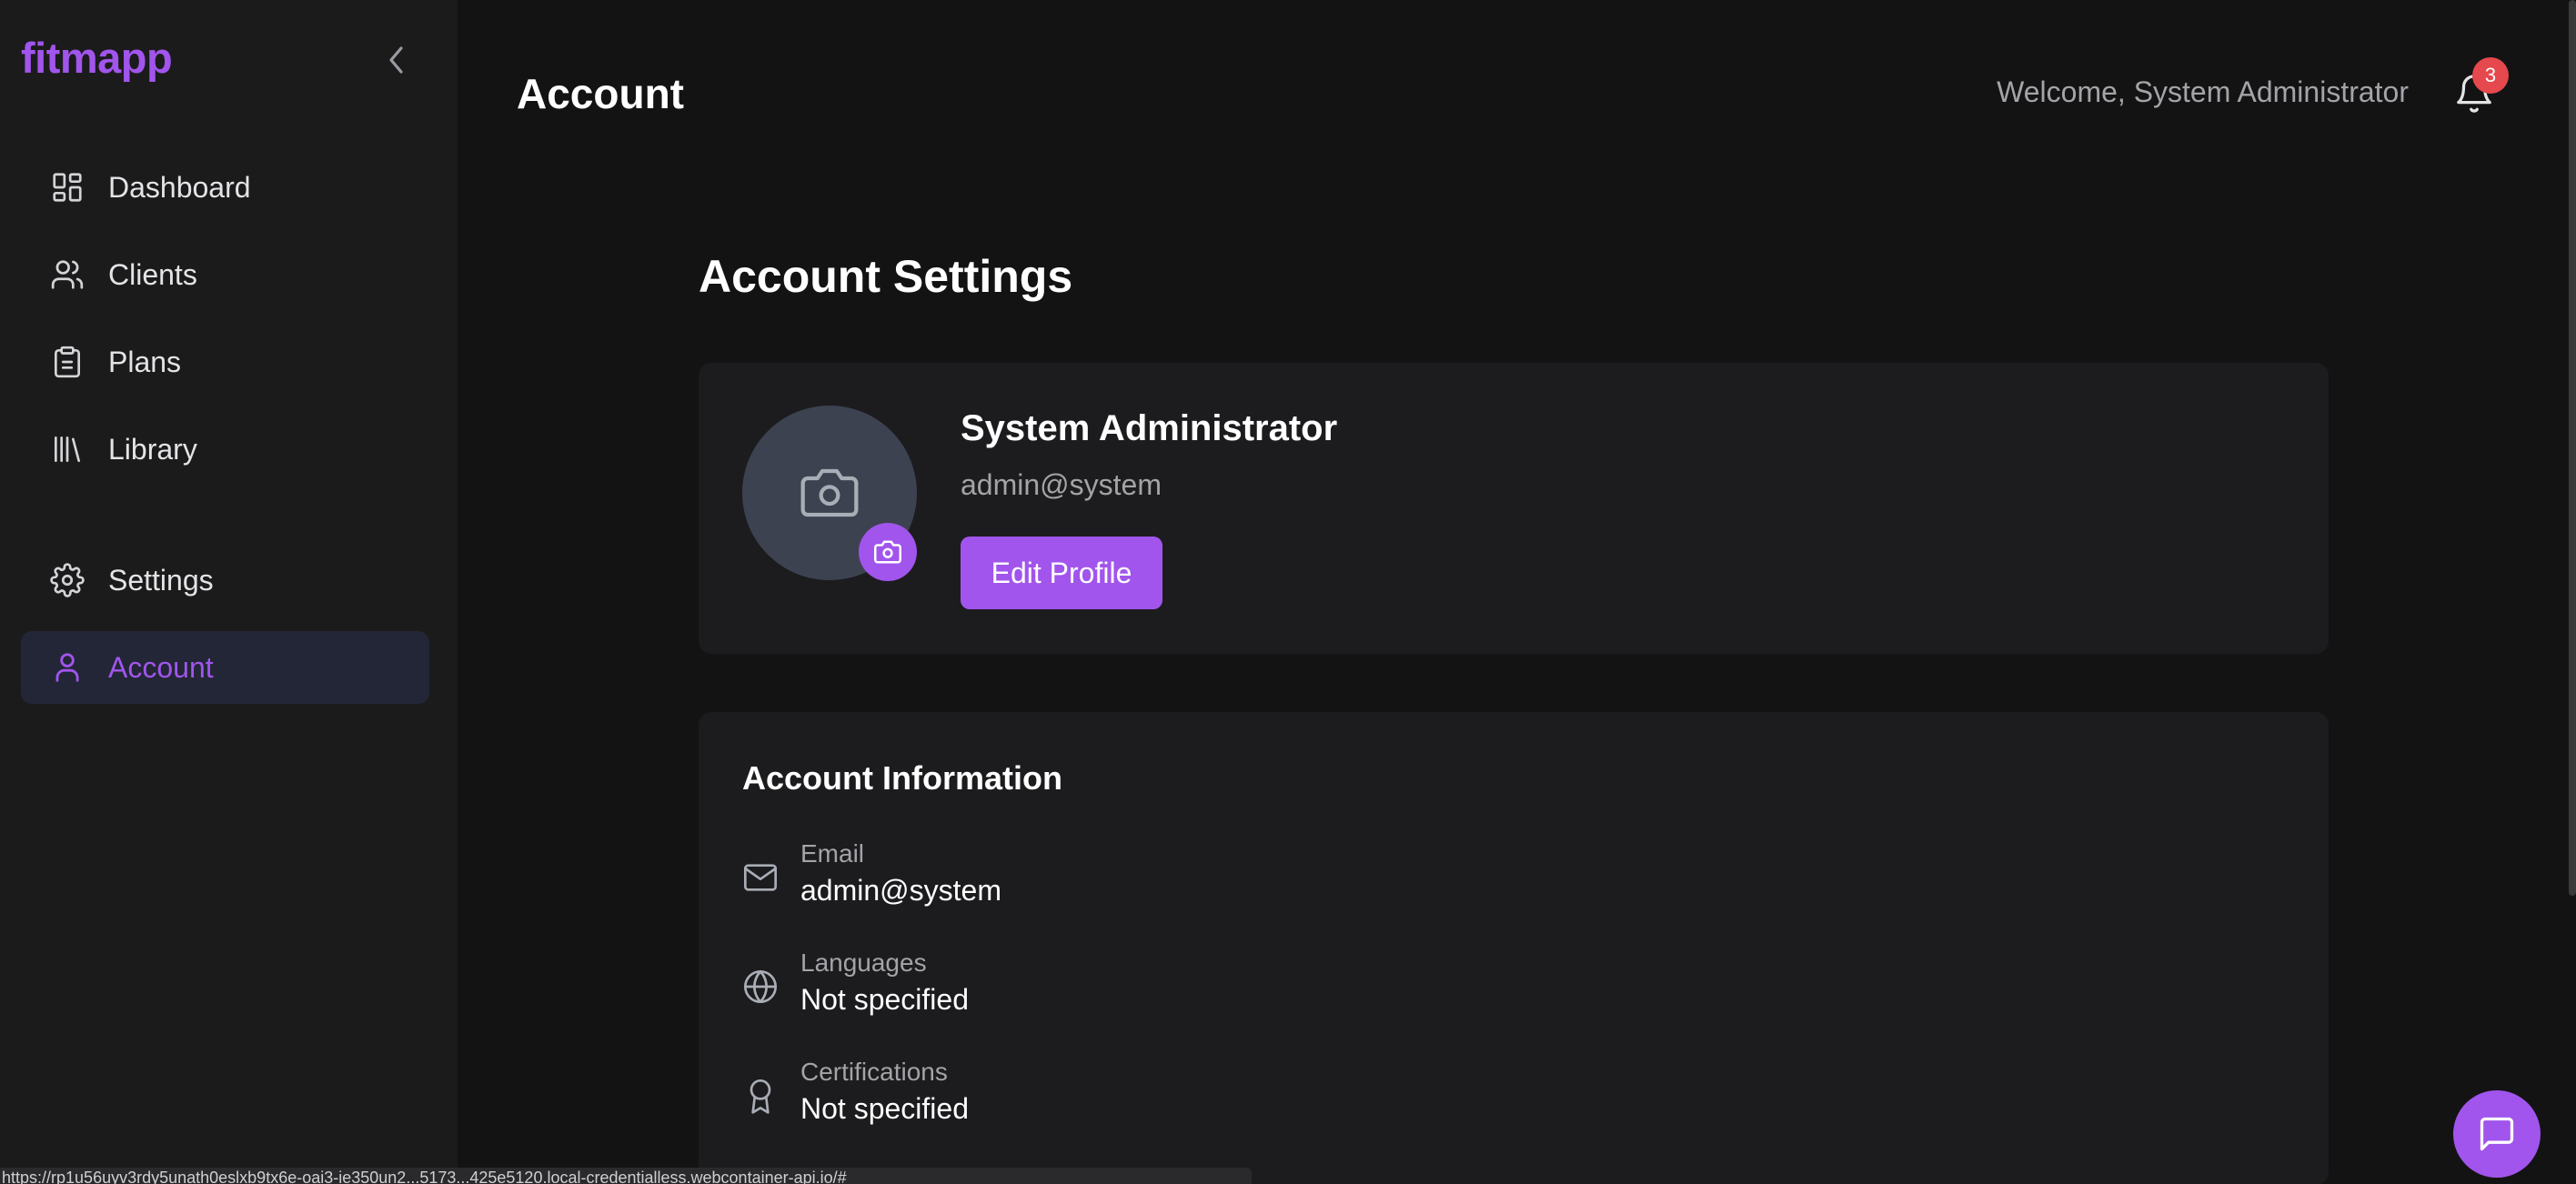 Image resolution: width=2576 pixels, height=1184 pixels. What do you see at coordinates (2490, 75) in the screenshot?
I see `notification-badge: 3` at bounding box center [2490, 75].